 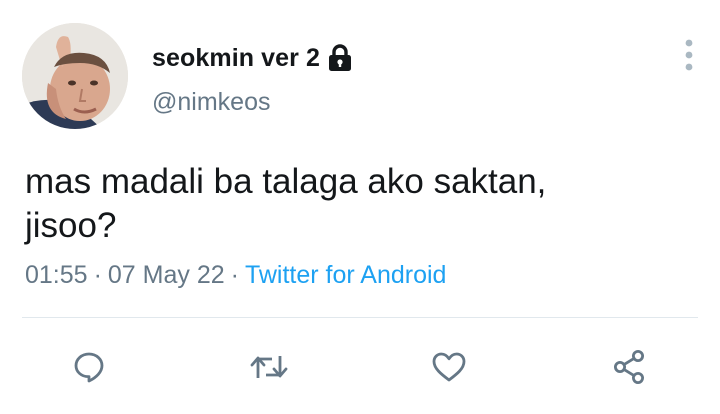 I want to click on tweet-text-line-2: jisoo?, so click(x=71, y=225).